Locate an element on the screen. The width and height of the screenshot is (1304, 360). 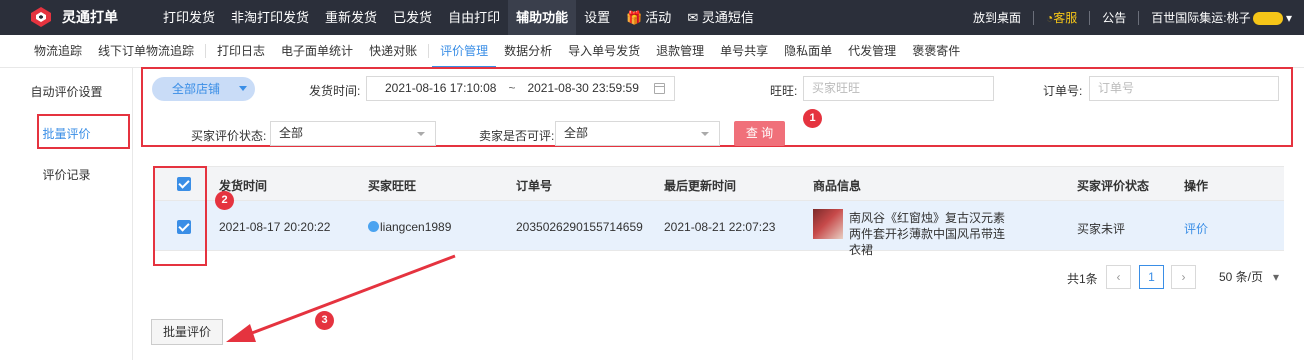
sidebar-item-auto-review: 自动评价设置 is located at coordinates (66, 91).